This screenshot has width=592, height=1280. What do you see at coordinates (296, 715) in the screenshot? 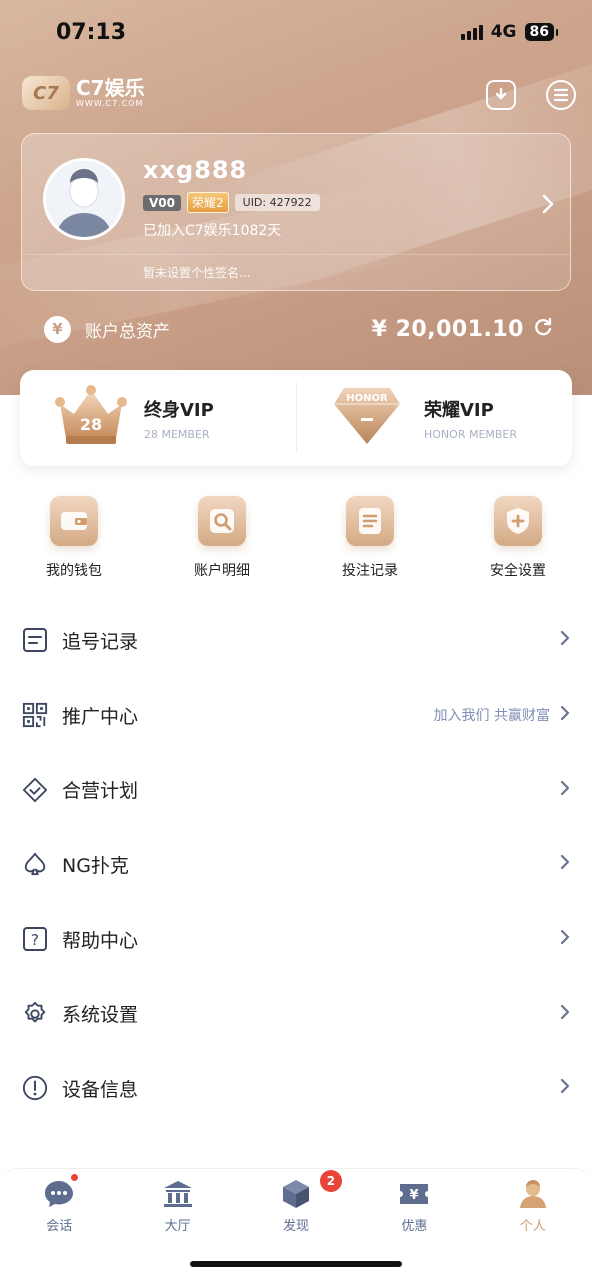
I see `menu-promotion-center: 推广中心 加入我们 共赢财富` at bounding box center [296, 715].